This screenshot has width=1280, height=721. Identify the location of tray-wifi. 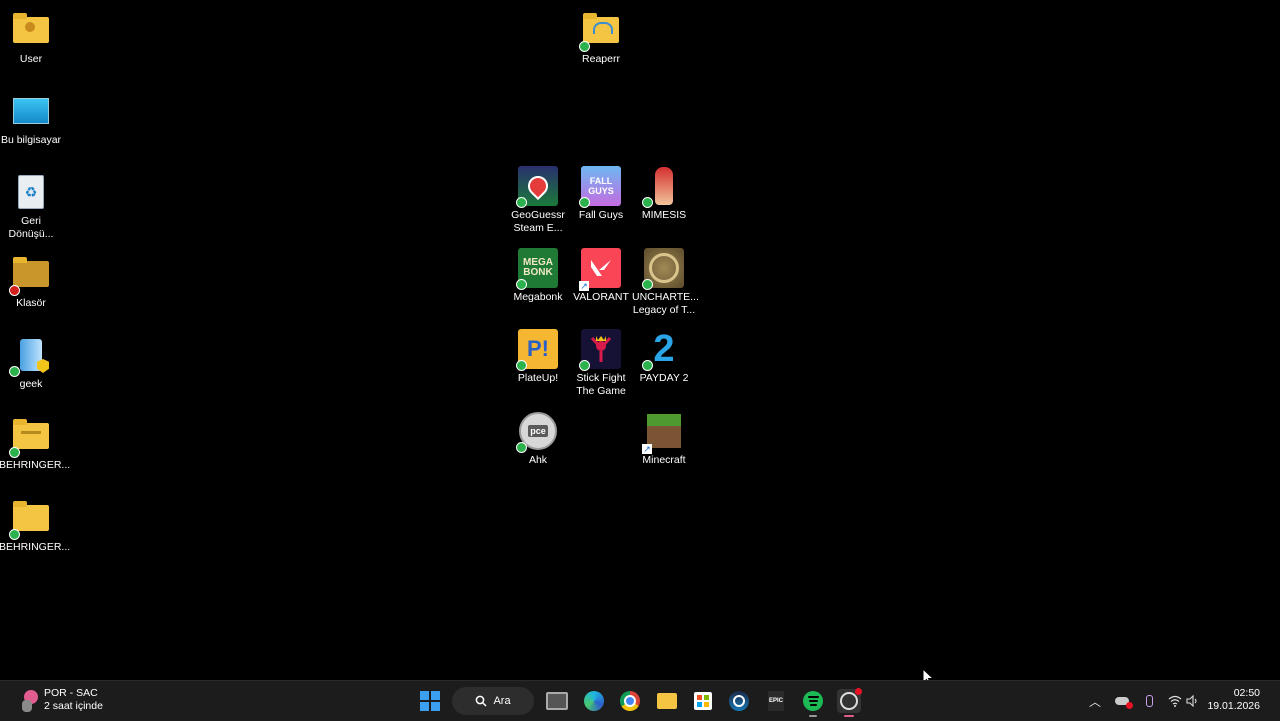
(1175, 701).